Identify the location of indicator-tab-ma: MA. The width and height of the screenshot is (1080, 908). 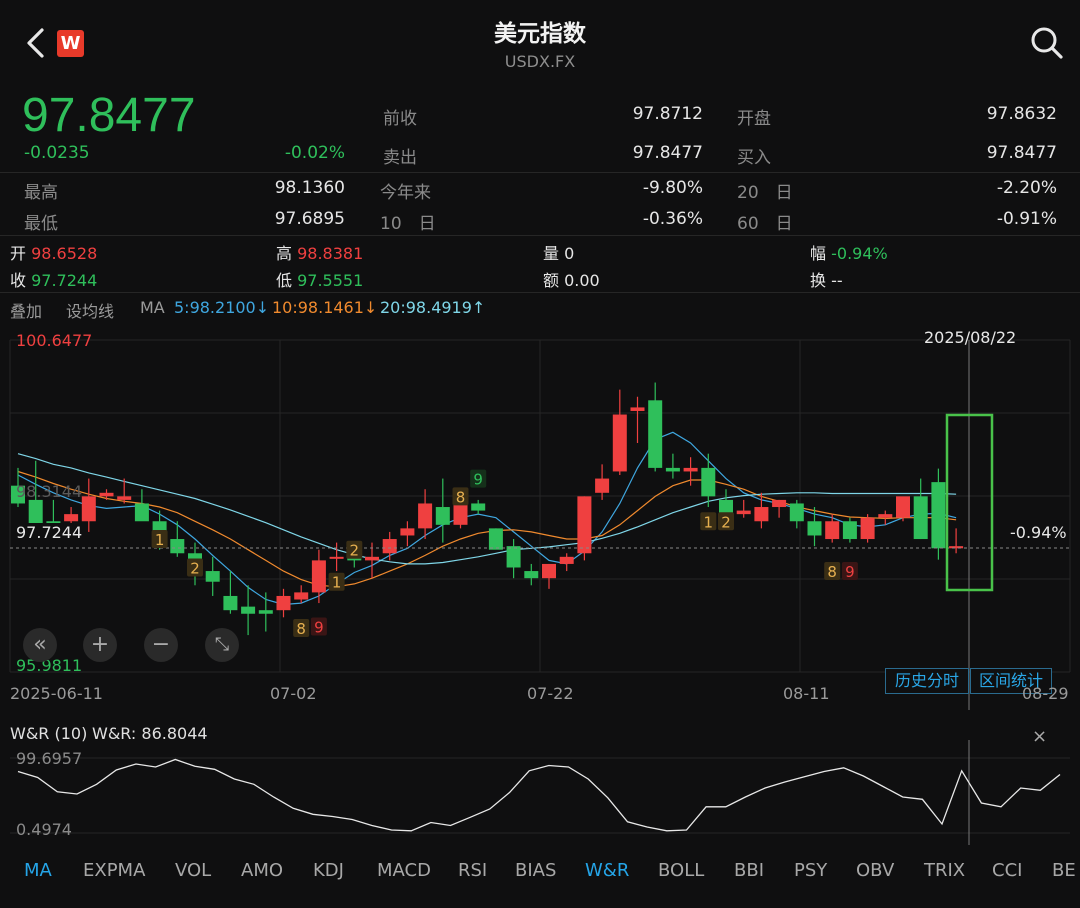
(38, 870).